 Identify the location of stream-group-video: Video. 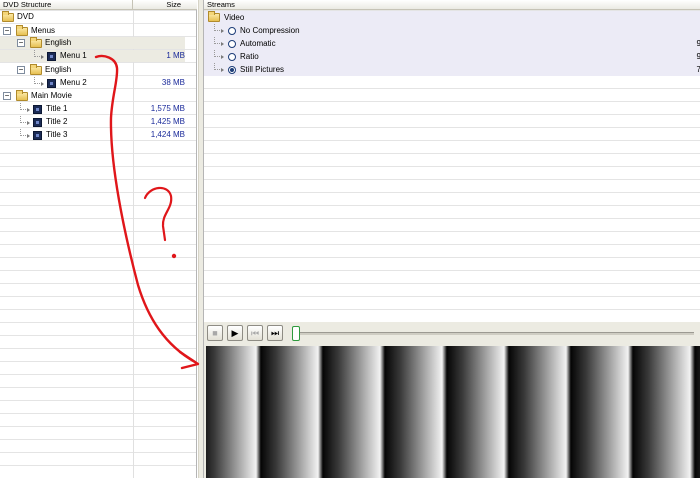
(452, 17).